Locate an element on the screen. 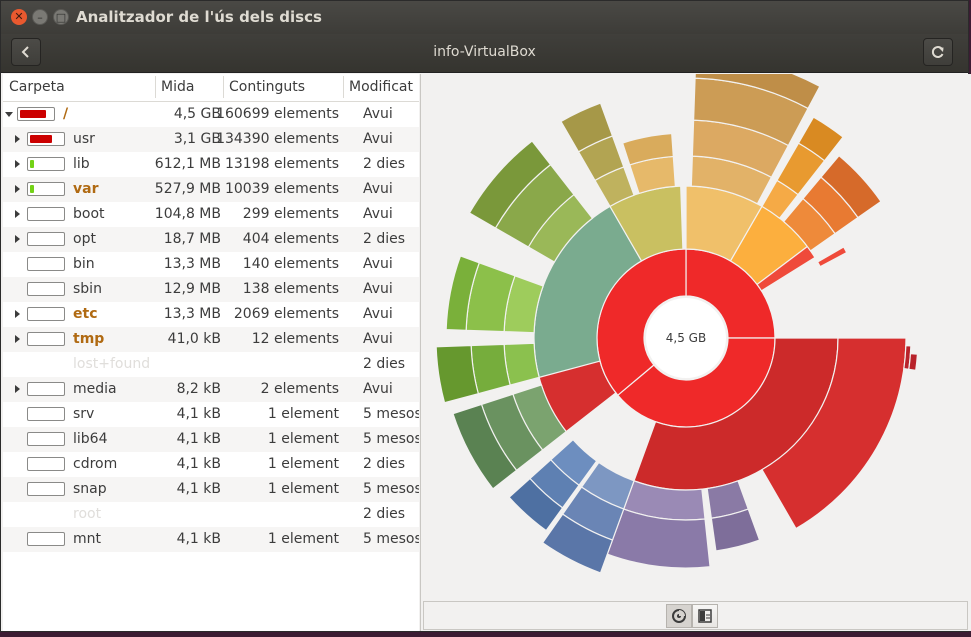  refresh-icon is located at coordinates (938, 52).